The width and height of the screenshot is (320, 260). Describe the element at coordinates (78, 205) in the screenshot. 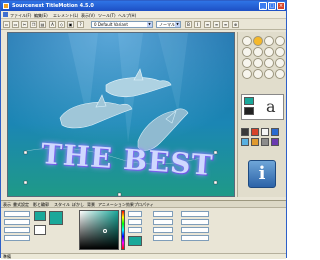

I see `tab-blur: ぼかし` at that location.